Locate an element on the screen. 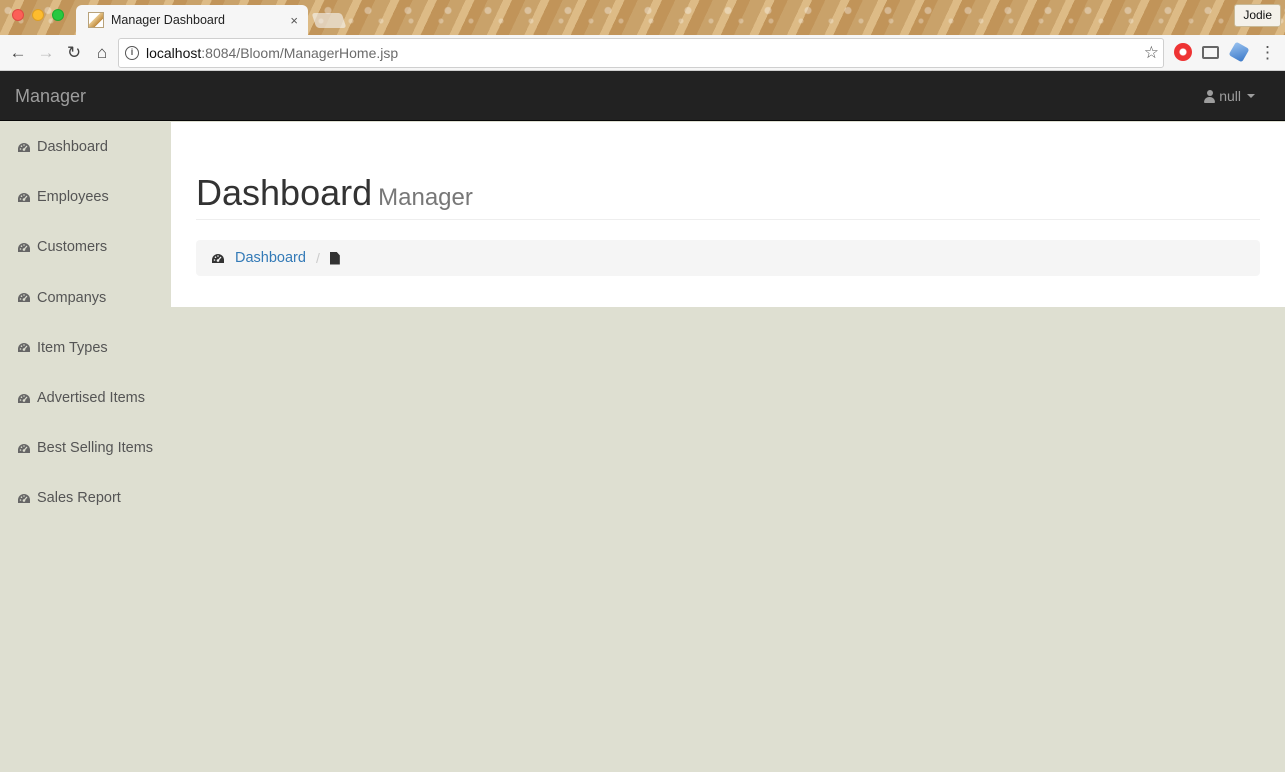  close-window-button is located at coordinates (18, 15).